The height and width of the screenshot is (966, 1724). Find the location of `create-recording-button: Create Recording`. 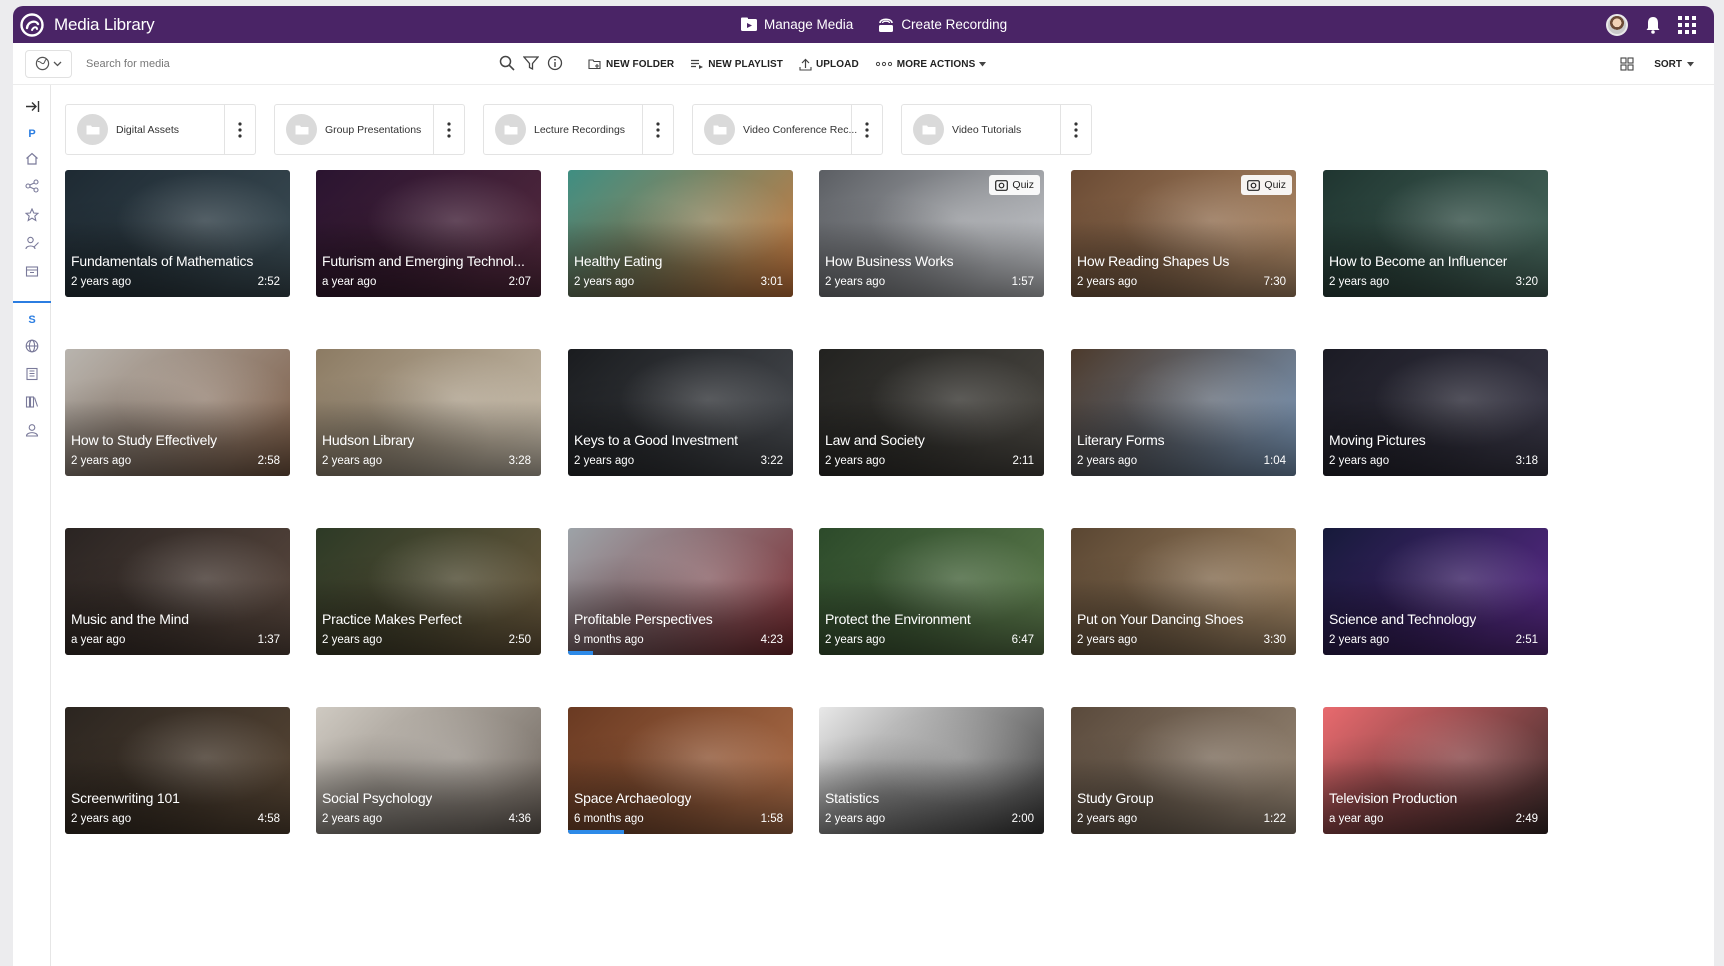

create-recording-button: Create Recording is located at coordinates (942, 25).